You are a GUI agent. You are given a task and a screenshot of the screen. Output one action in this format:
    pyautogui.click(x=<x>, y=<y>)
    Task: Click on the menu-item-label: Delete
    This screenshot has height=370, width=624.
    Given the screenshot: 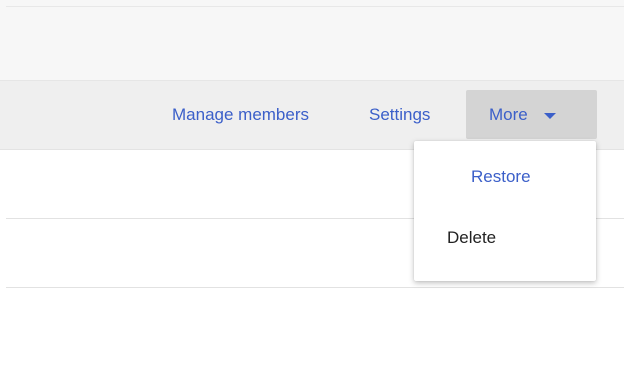 What is the action you would take?
    pyautogui.click(x=472, y=237)
    